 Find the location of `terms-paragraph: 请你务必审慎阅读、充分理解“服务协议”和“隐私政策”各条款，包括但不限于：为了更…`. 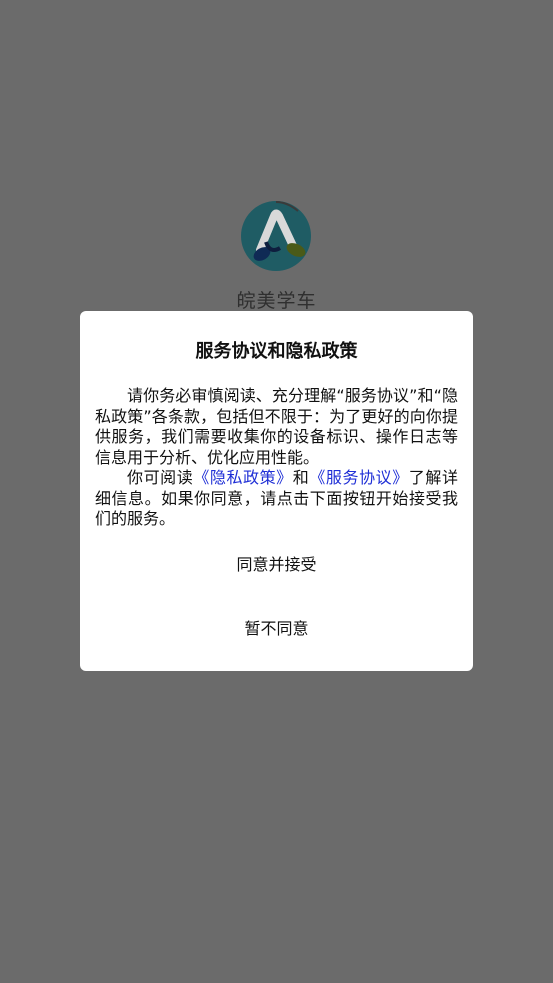

terms-paragraph: 请你务必审慎阅读、充分理解“服务协议”和“隐私政策”各条款，包括但不限于：为了更… is located at coordinates (276, 426).